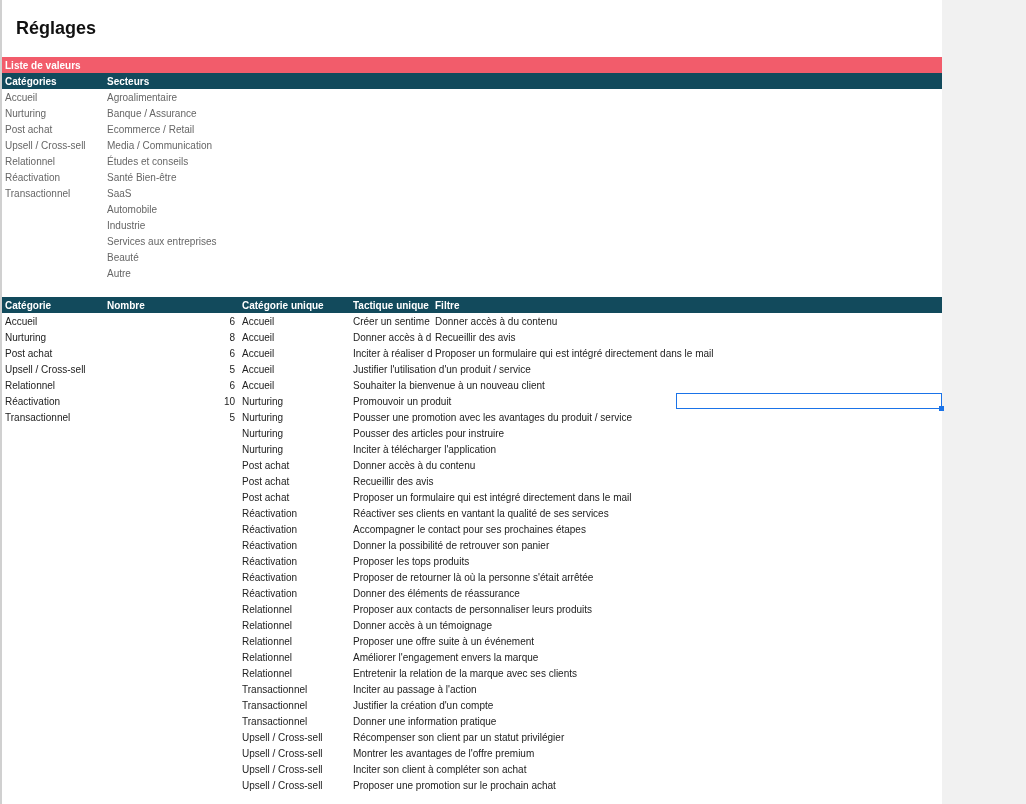 The width and height of the screenshot is (1026, 804). I want to click on column-header: Filtre, so click(447, 305).